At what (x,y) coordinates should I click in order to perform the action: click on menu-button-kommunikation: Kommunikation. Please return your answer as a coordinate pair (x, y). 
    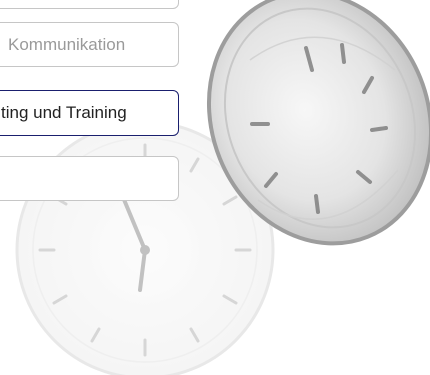
    Looking at the image, I should click on (89, 44).